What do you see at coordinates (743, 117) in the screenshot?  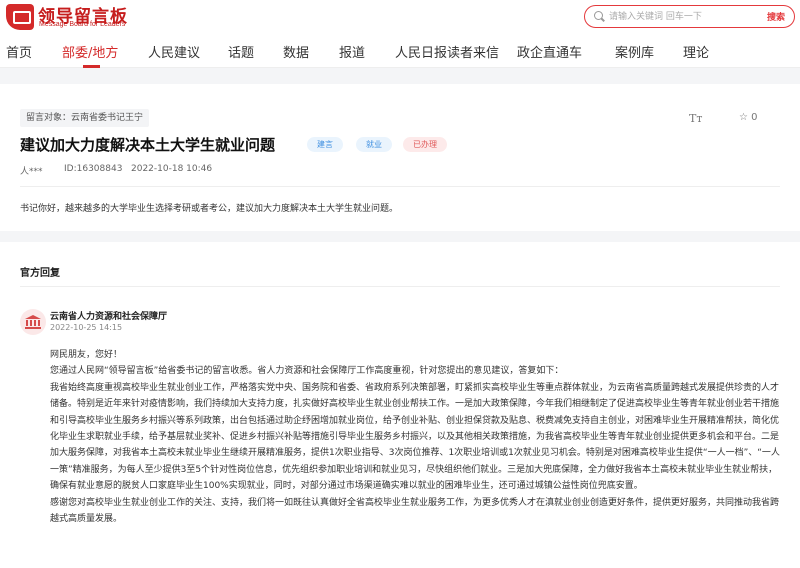 I see `star-icon: ☆` at bounding box center [743, 117].